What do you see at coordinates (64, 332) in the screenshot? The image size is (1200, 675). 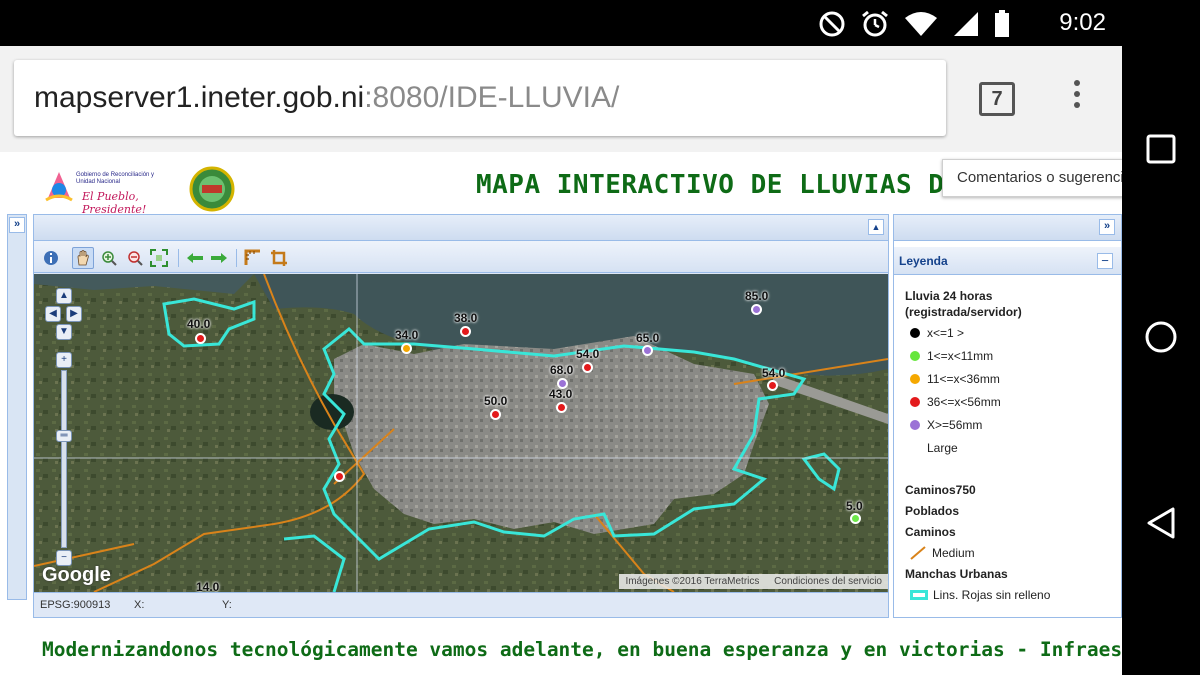 I see `pan-down-button: ▼` at bounding box center [64, 332].